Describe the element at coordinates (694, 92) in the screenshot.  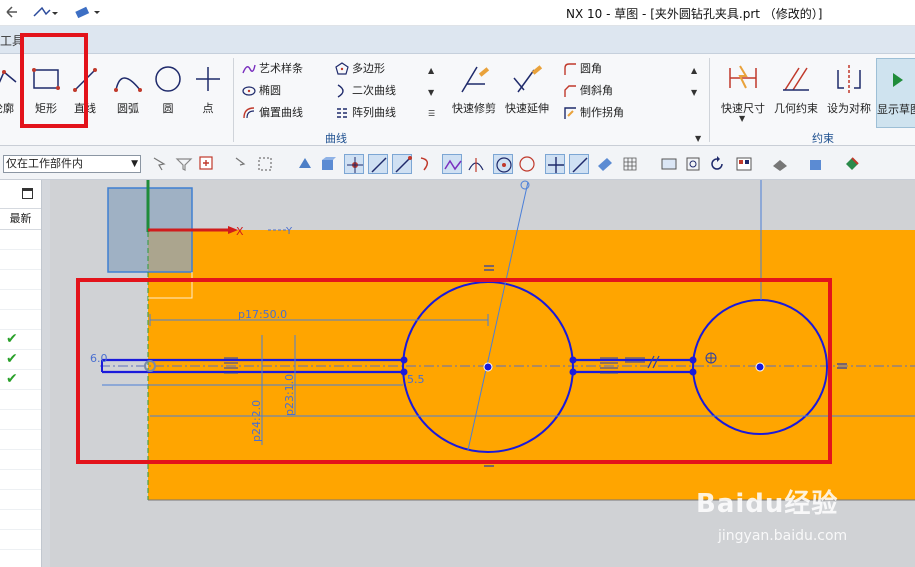
I see `edit-gallery-up-icon: ▼` at that location.